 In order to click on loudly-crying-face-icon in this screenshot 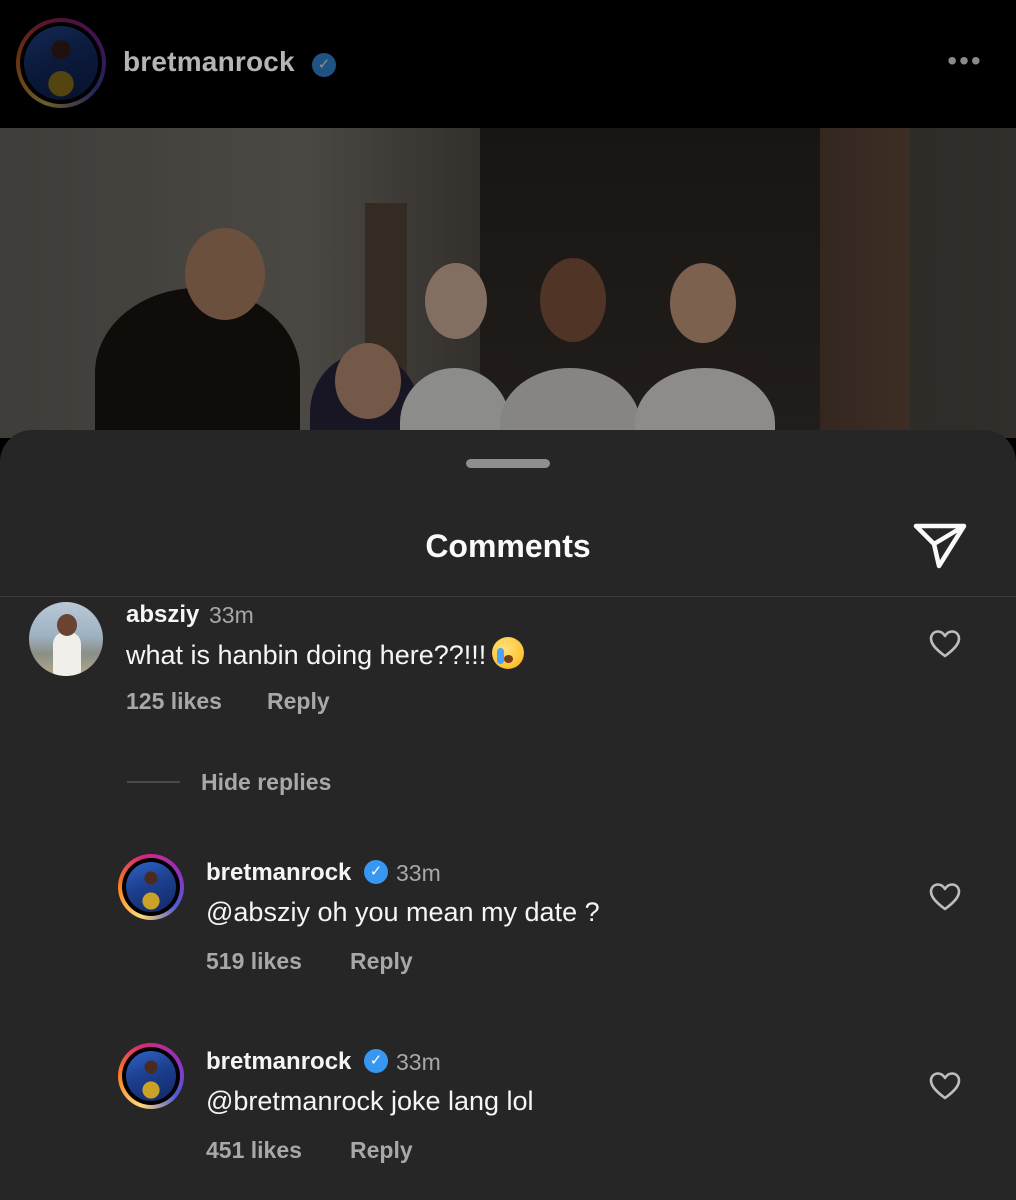, I will do `click(508, 653)`.